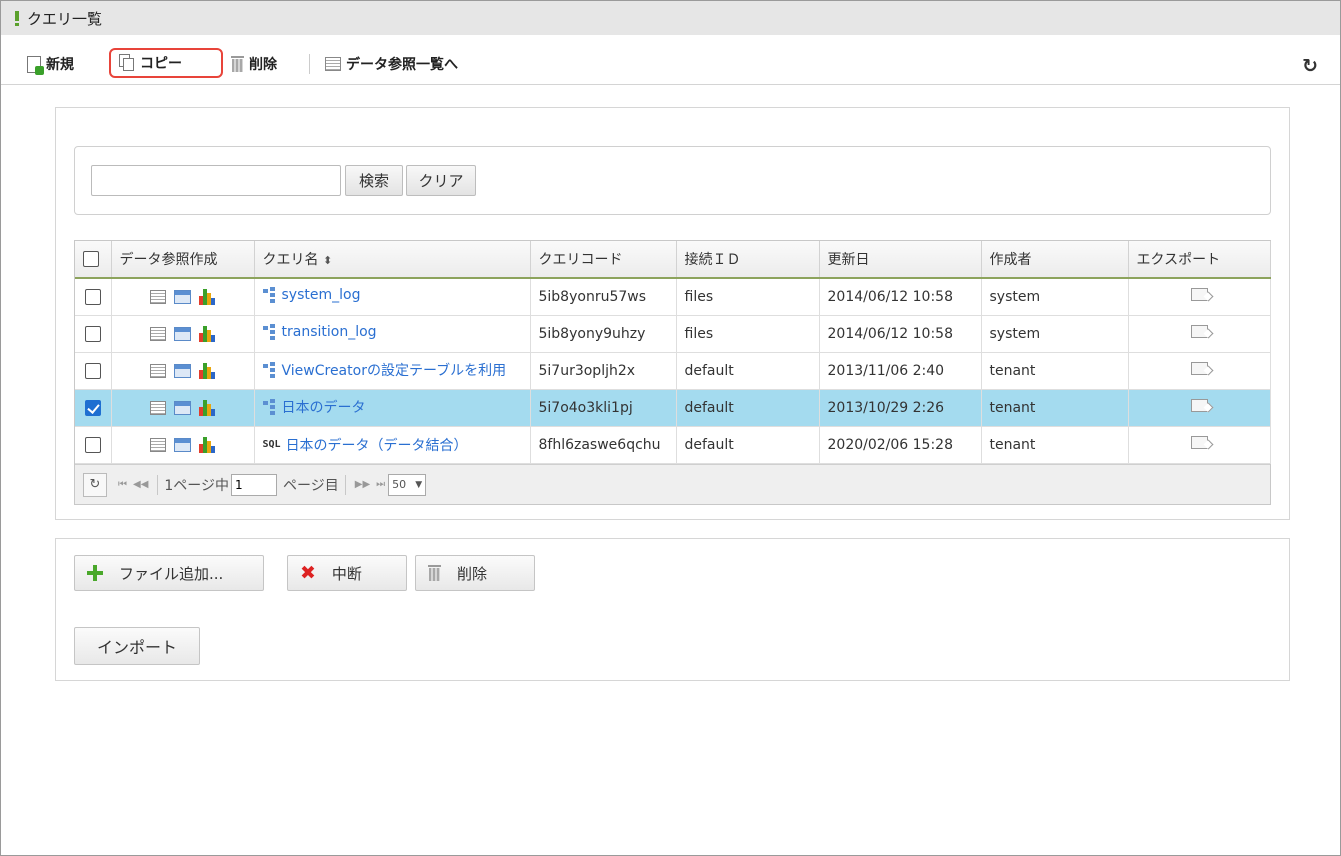  What do you see at coordinates (60, 65) in the screenshot?
I see `new-button-label: 新規` at bounding box center [60, 65].